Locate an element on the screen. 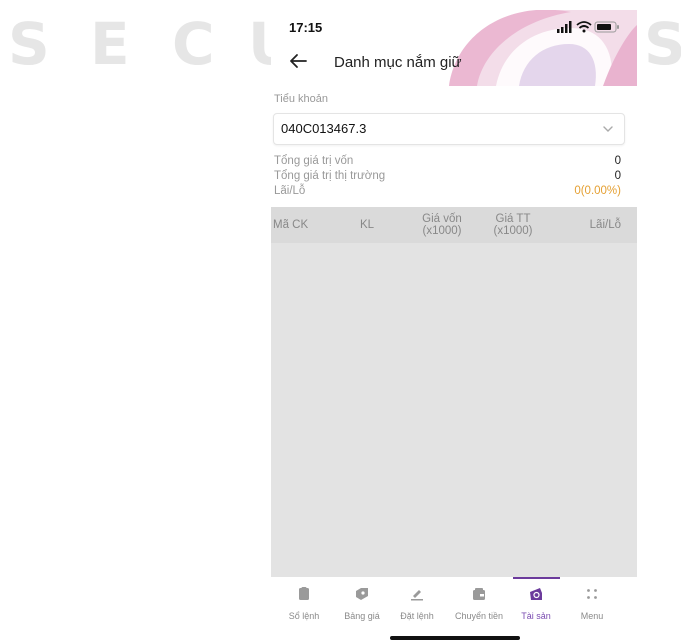  battery-icon is located at coordinates (606, 27).